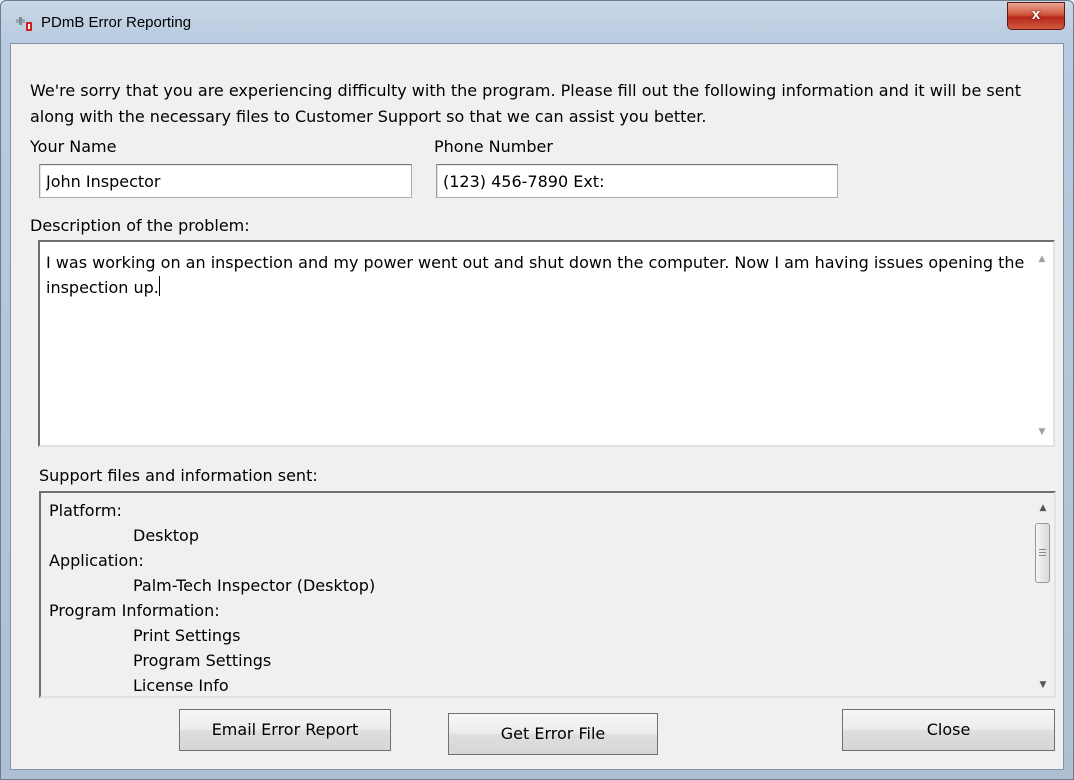 The image size is (1074, 780). I want to click on description-label: Description of the problem:, so click(140, 225).